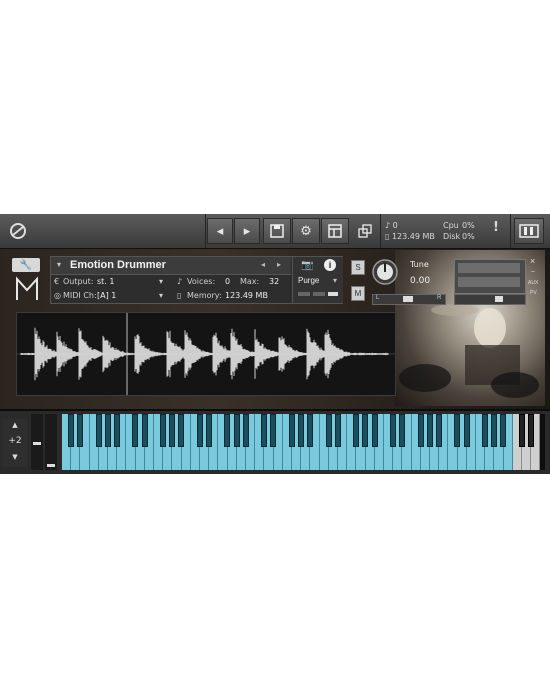  Describe the element at coordinates (489, 268) in the screenshot. I see `level-meter-left` at that location.